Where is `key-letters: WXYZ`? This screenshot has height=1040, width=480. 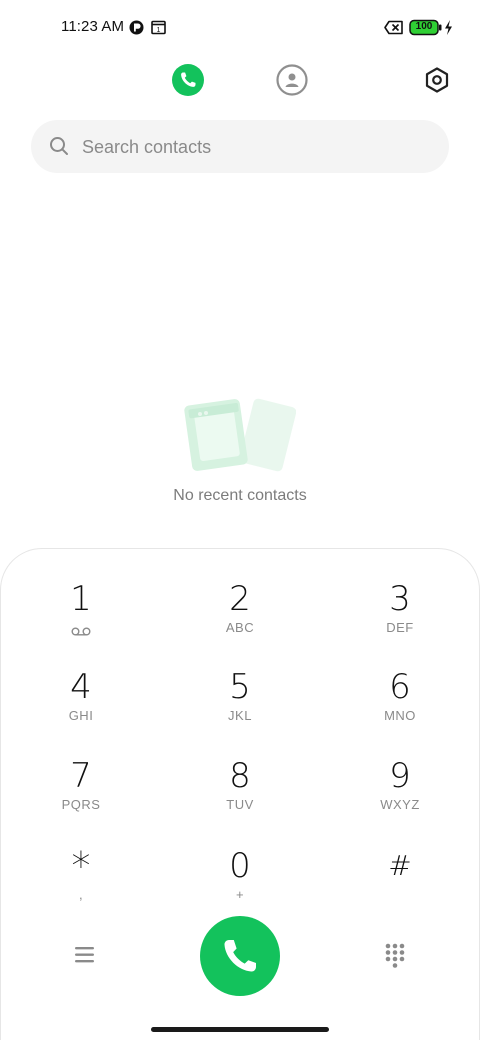 key-letters: WXYZ is located at coordinates (400, 804).